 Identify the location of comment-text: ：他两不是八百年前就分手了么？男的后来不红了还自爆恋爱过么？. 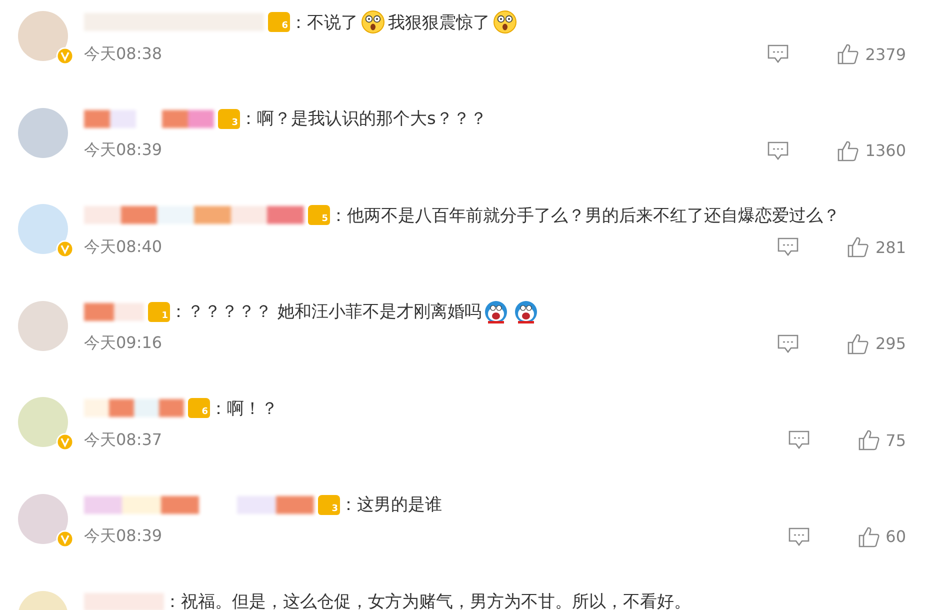
(585, 215).